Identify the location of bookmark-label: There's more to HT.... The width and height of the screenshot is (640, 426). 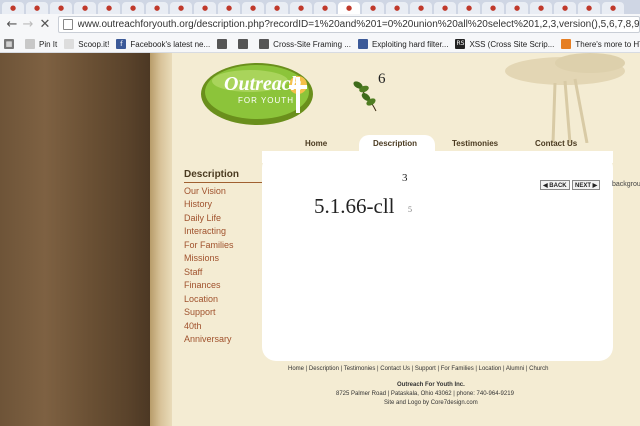
(607, 44).